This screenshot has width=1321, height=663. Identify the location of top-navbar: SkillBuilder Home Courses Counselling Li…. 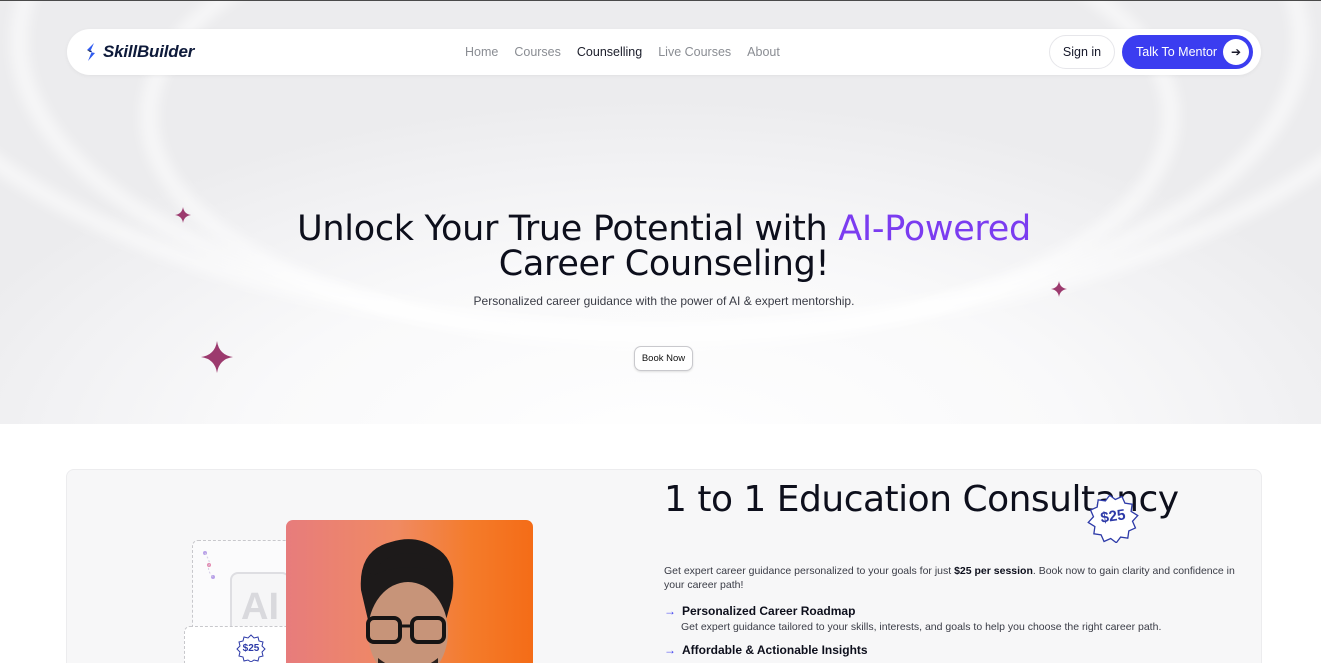
(664, 52).